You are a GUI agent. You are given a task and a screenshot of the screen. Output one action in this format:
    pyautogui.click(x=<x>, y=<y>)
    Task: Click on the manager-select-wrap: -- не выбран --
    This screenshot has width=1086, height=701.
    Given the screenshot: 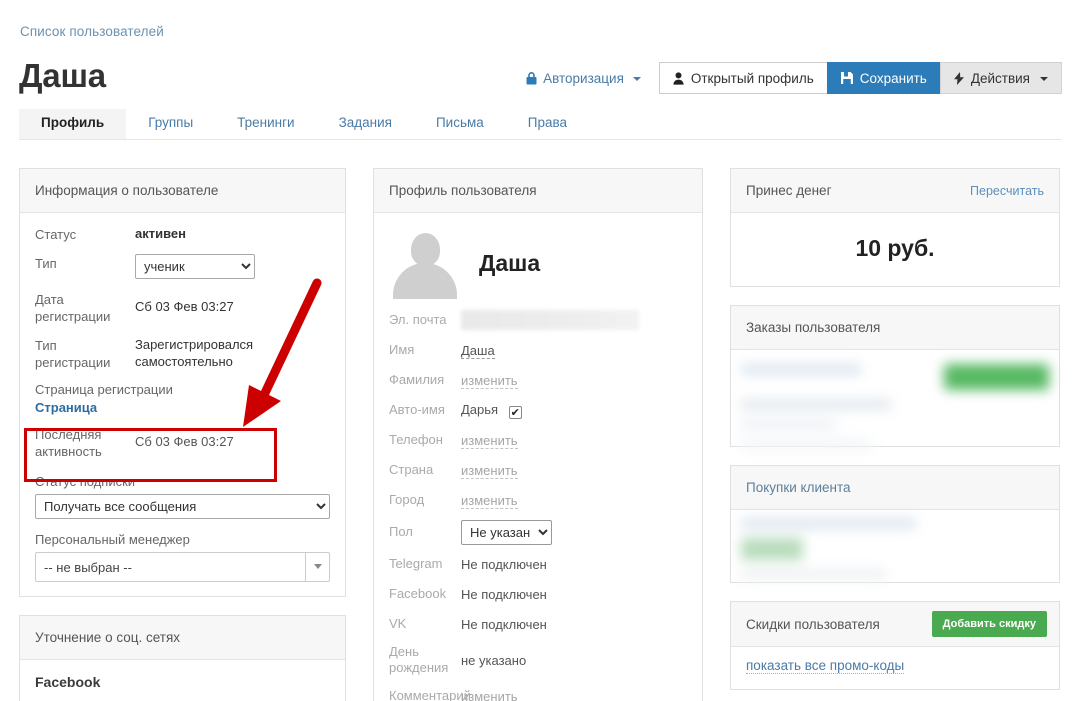 What is the action you would take?
    pyautogui.click(x=182, y=567)
    